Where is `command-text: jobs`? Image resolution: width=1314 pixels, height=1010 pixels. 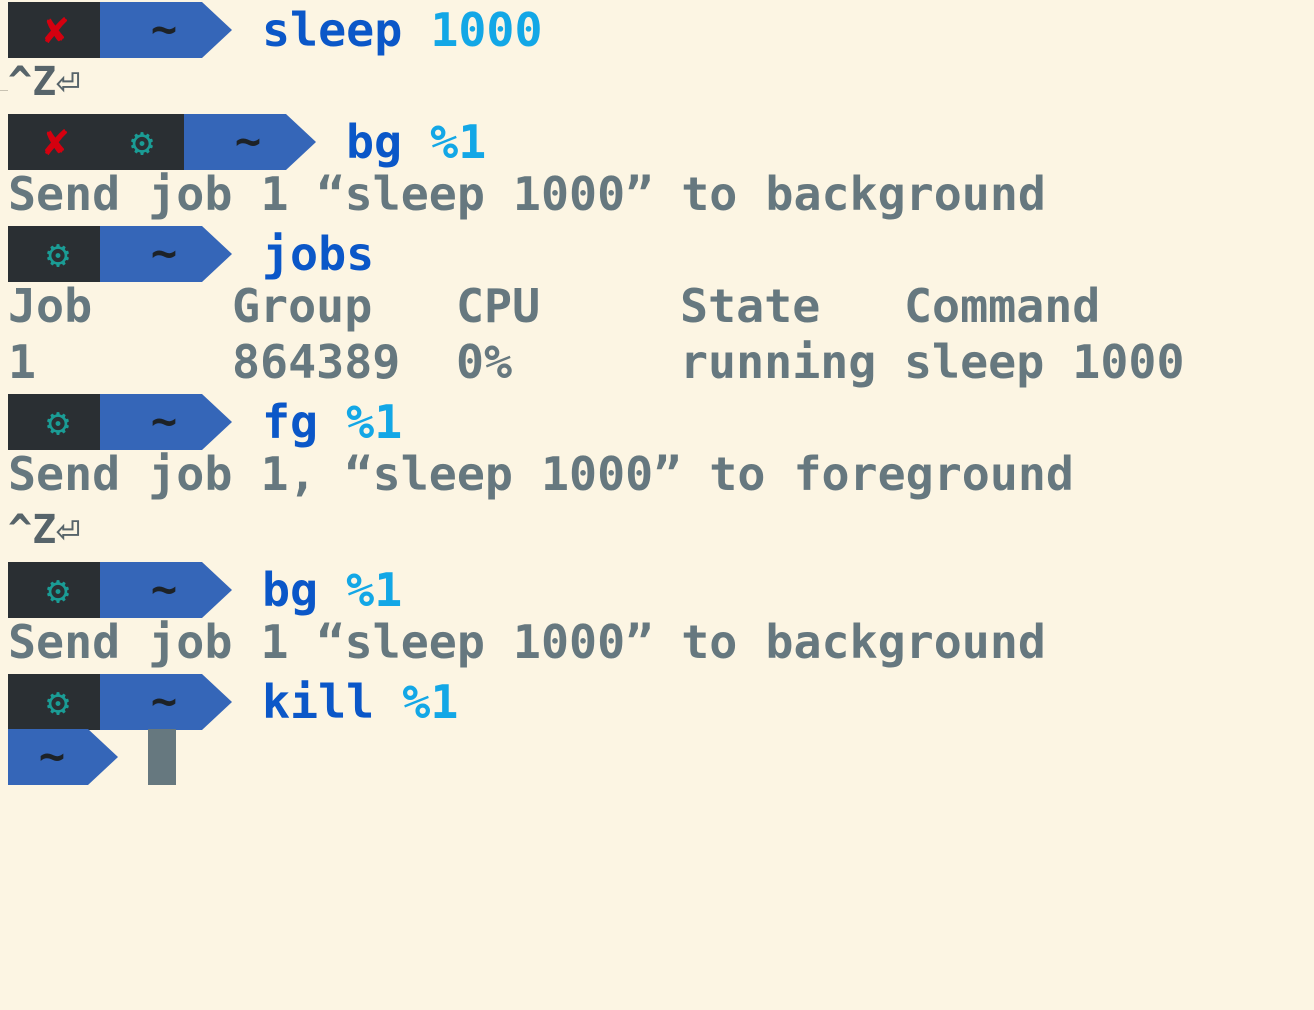
command-text: jobs is located at coordinates (318, 254).